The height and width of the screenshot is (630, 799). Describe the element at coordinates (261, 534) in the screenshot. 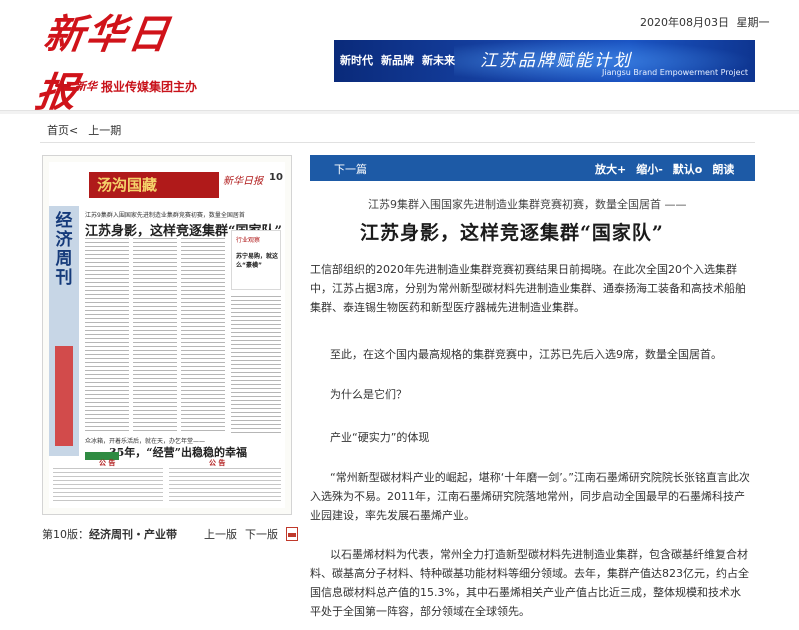

I see `next-page-link: 下一版` at that location.